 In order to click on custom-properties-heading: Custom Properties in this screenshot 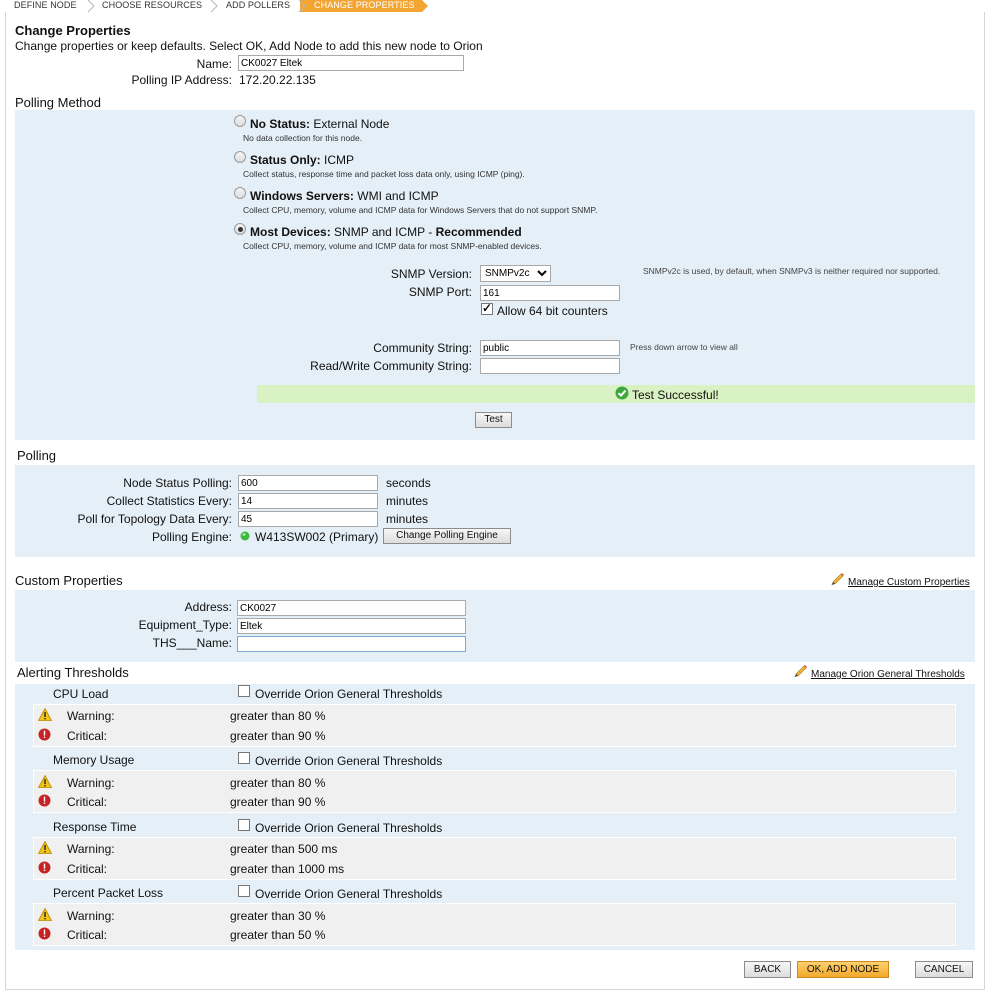, I will do `click(69, 580)`.